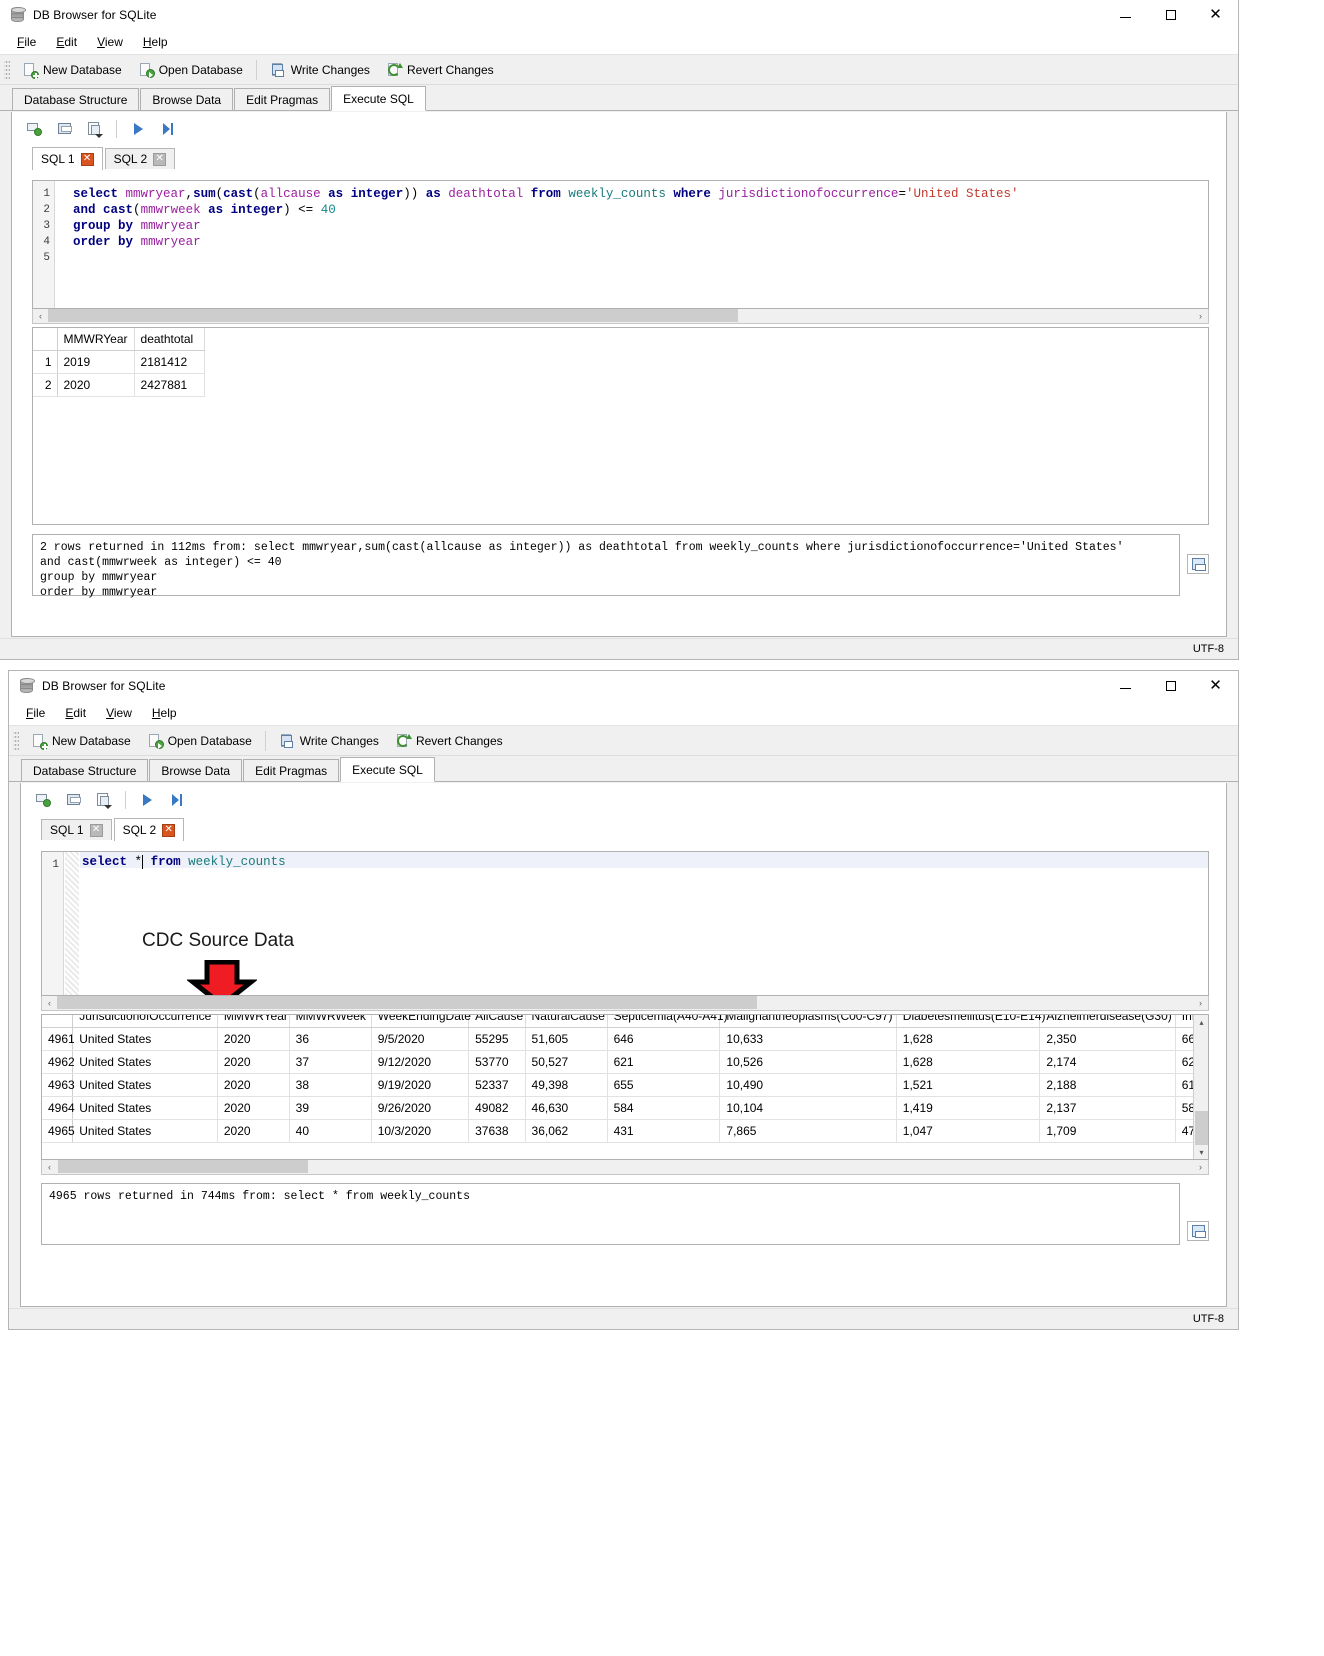  Describe the element at coordinates (1107, 1062) in the screenshot. I see `table-cell: 2,174` at that location.